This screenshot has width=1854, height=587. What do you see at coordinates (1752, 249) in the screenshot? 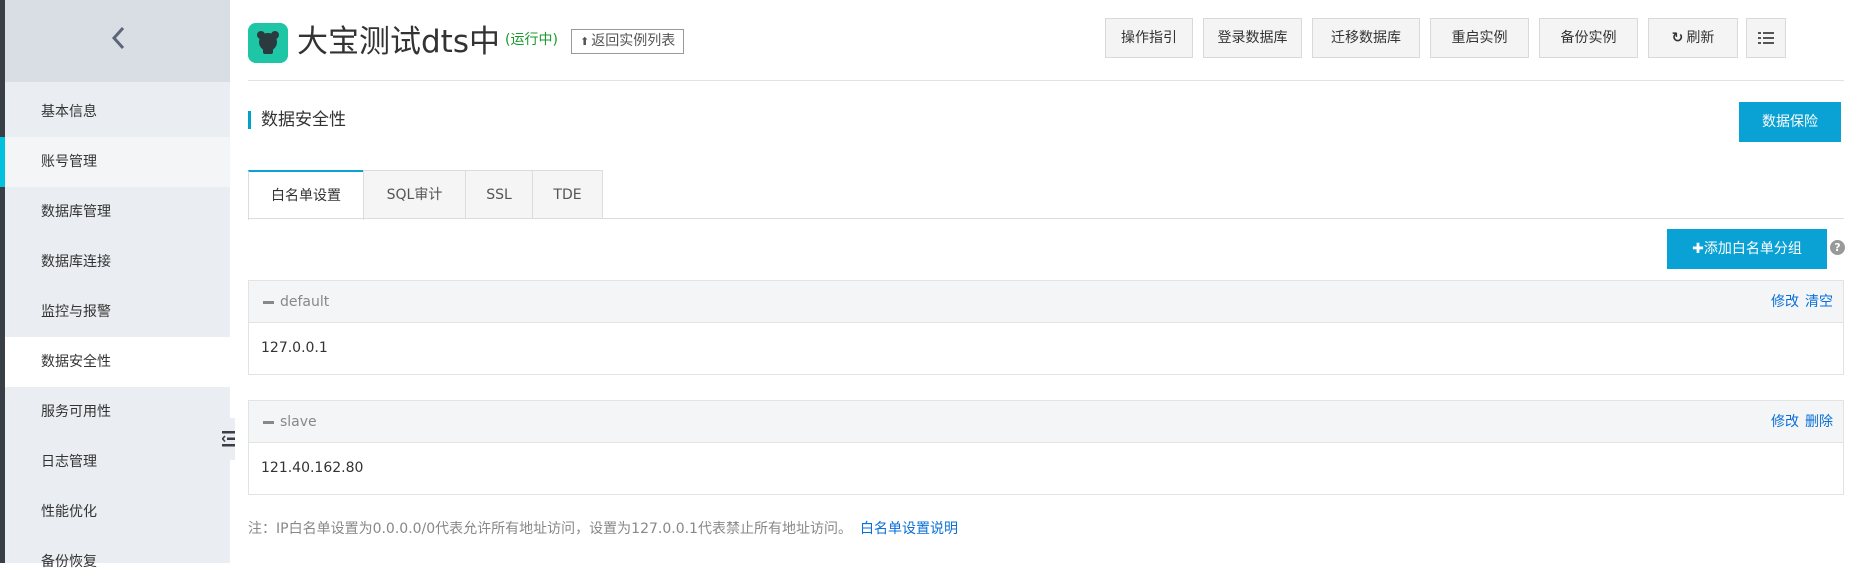
I see `add-whitelist-group-label: 添加白名单分组` at bounding box center [1752, 249].